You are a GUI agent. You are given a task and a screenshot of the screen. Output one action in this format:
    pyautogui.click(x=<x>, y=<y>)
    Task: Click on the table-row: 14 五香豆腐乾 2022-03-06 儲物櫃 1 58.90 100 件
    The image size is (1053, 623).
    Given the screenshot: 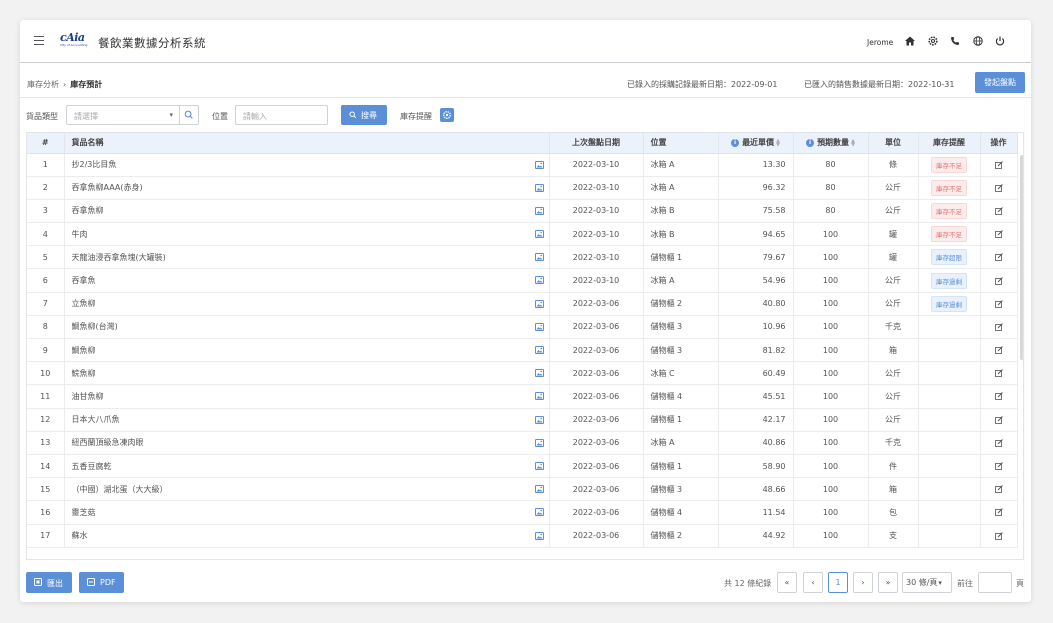 What is the action you would take?
    pyautogui.click(x=522, y=466)
    